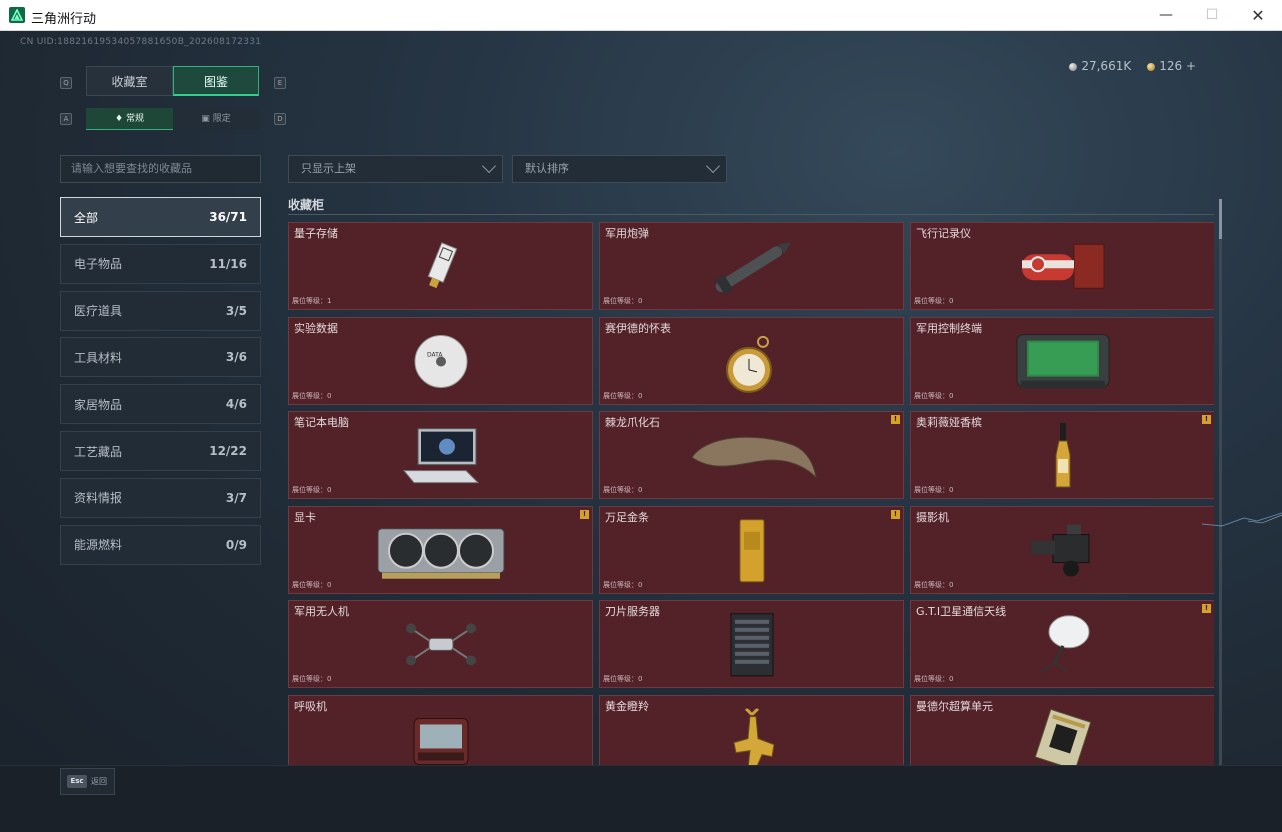  I want to click on category-label: 工具材料, so click(98, 357).